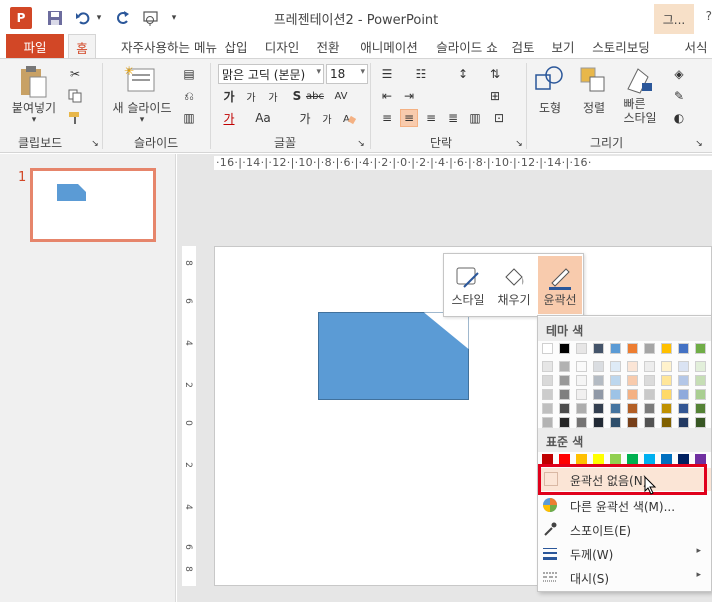 The height and width of the screenshot is (602, 712). I want to click on cut-icon: ✂, so click(75, 74).